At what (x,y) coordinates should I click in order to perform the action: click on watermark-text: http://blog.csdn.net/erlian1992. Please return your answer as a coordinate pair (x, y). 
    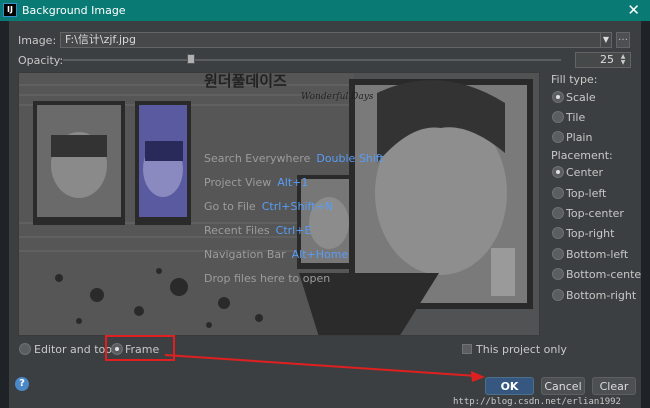
    Looking at the image, I should click on (537, 402).